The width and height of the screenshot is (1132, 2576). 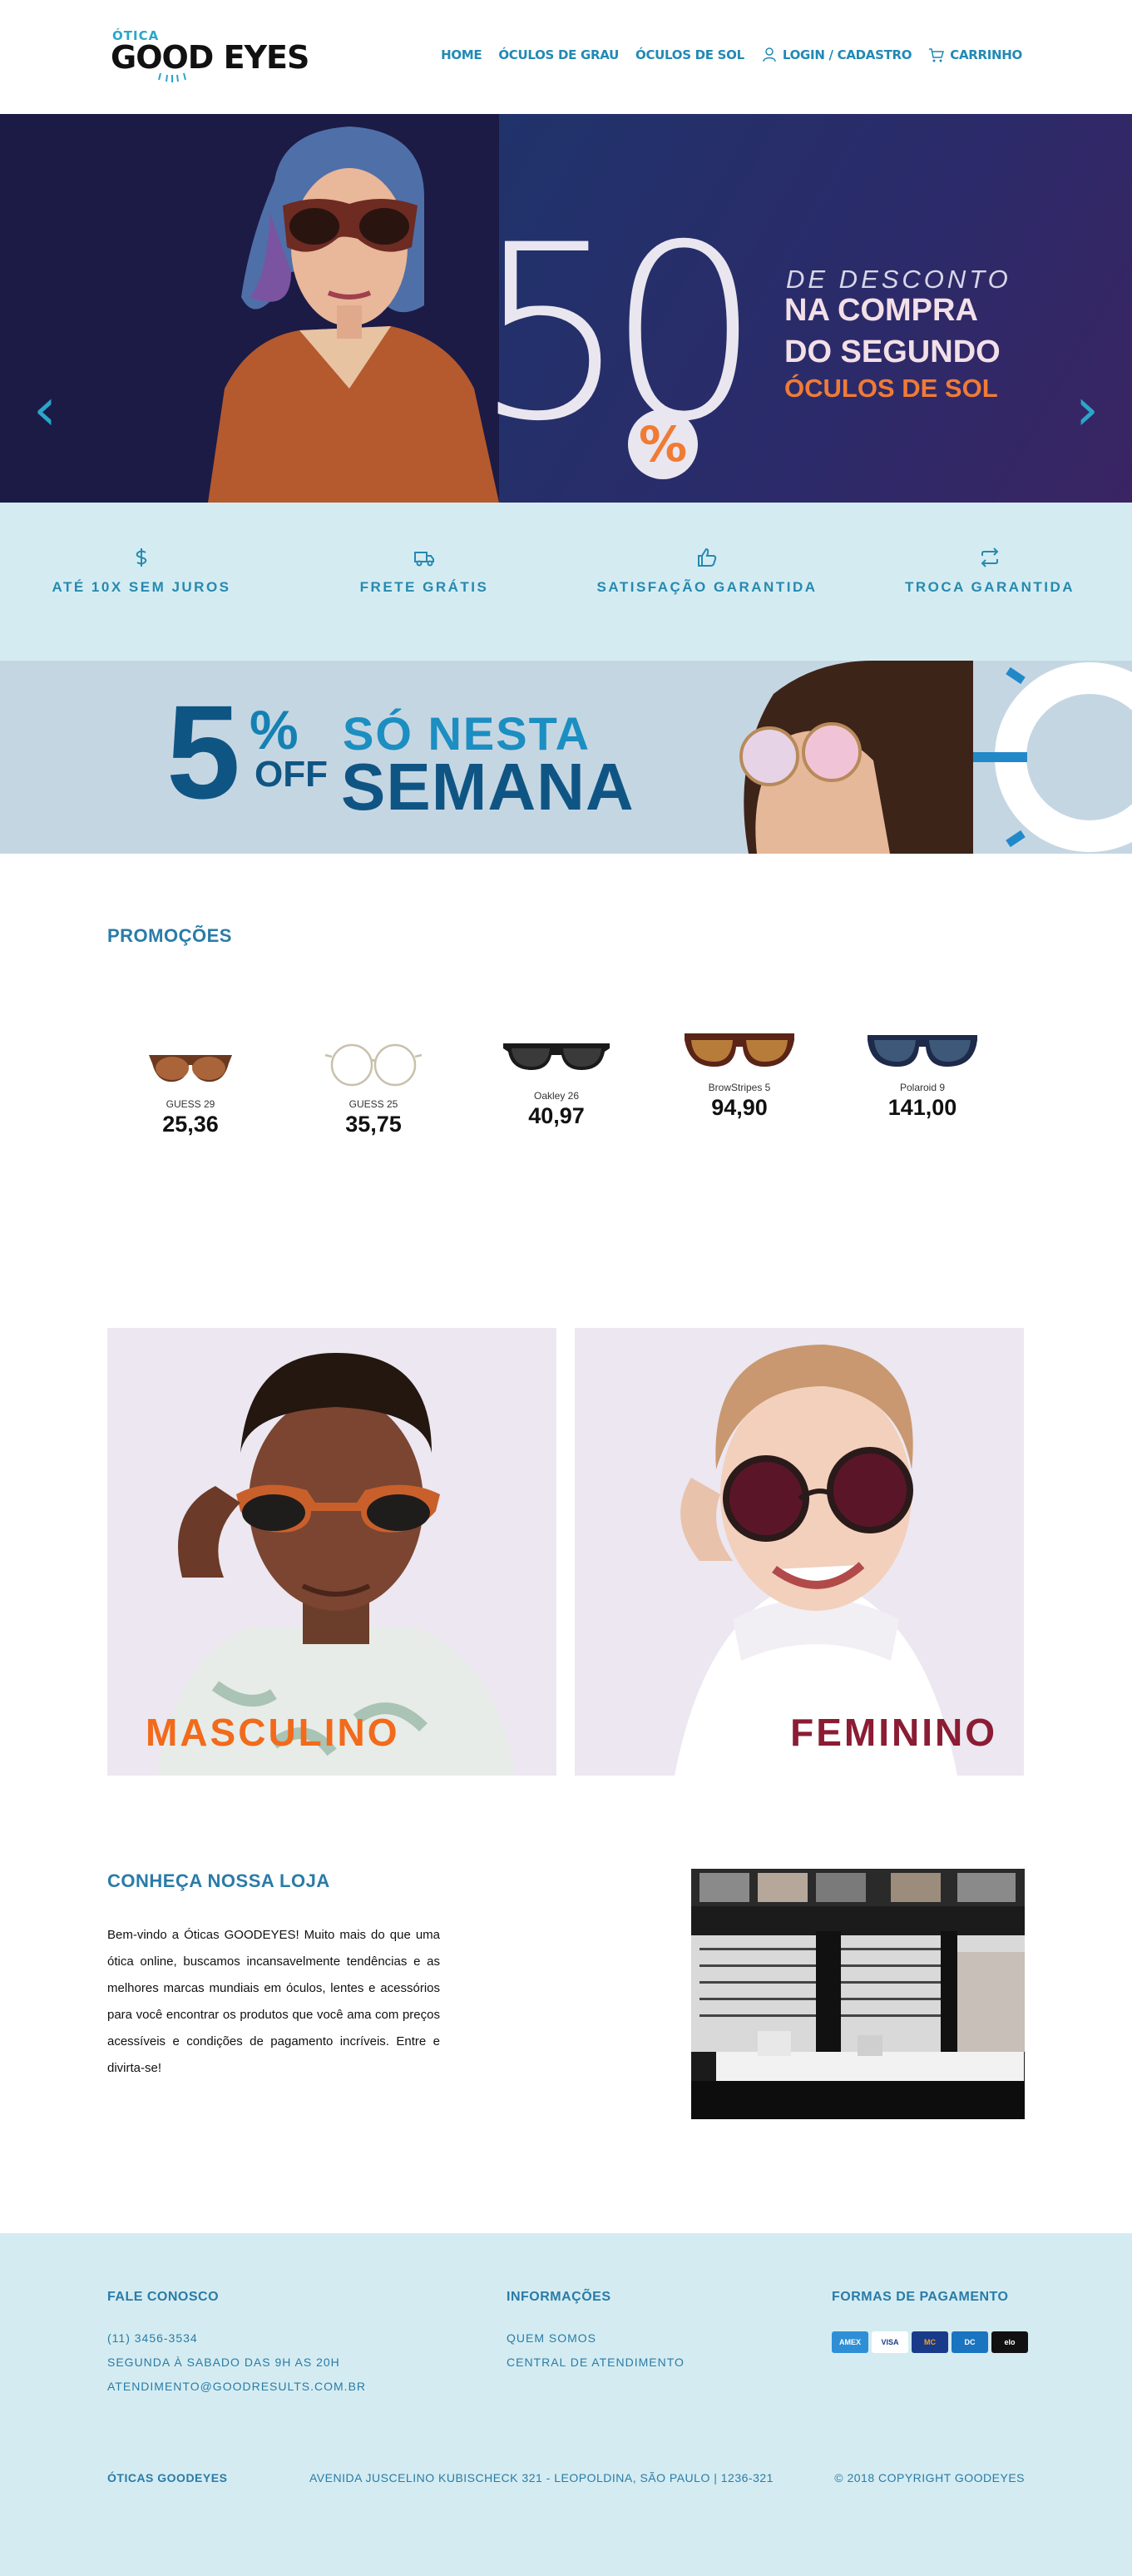 I want to click on nav-oculos-de-grau-label: ÓCULOS DE GRAU, so click(x=559, y=54).